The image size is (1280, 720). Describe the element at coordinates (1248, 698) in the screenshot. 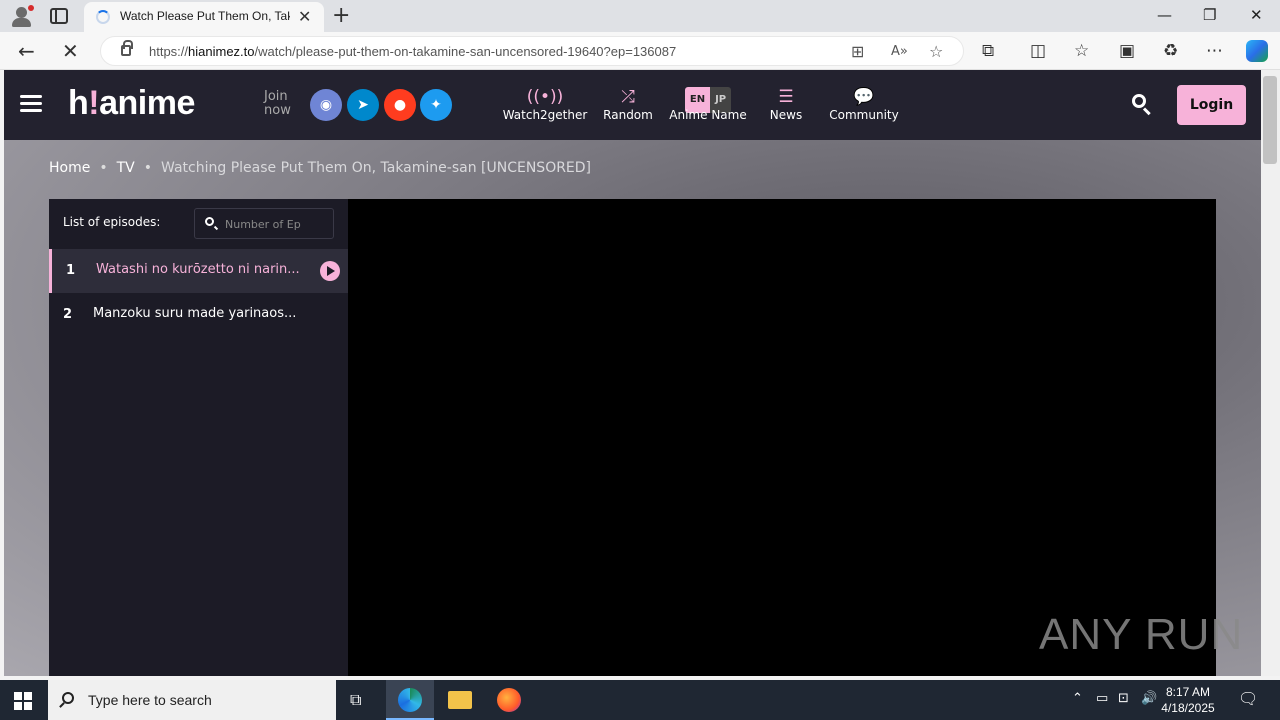

I see `notifications-icon: 🗨` at that location.